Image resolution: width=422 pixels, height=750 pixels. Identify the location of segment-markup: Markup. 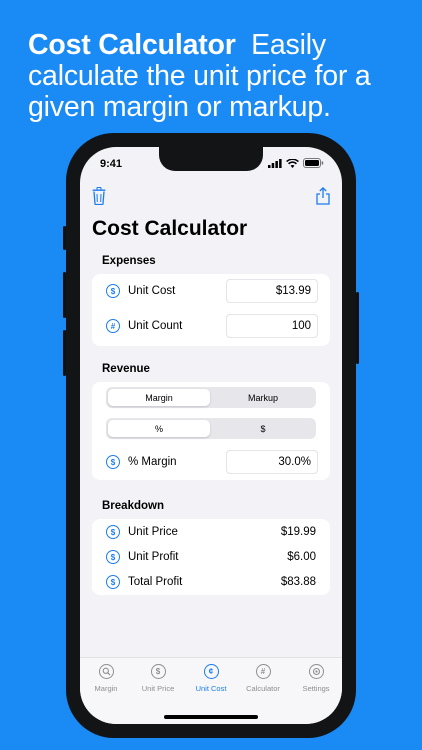
(263, 397).